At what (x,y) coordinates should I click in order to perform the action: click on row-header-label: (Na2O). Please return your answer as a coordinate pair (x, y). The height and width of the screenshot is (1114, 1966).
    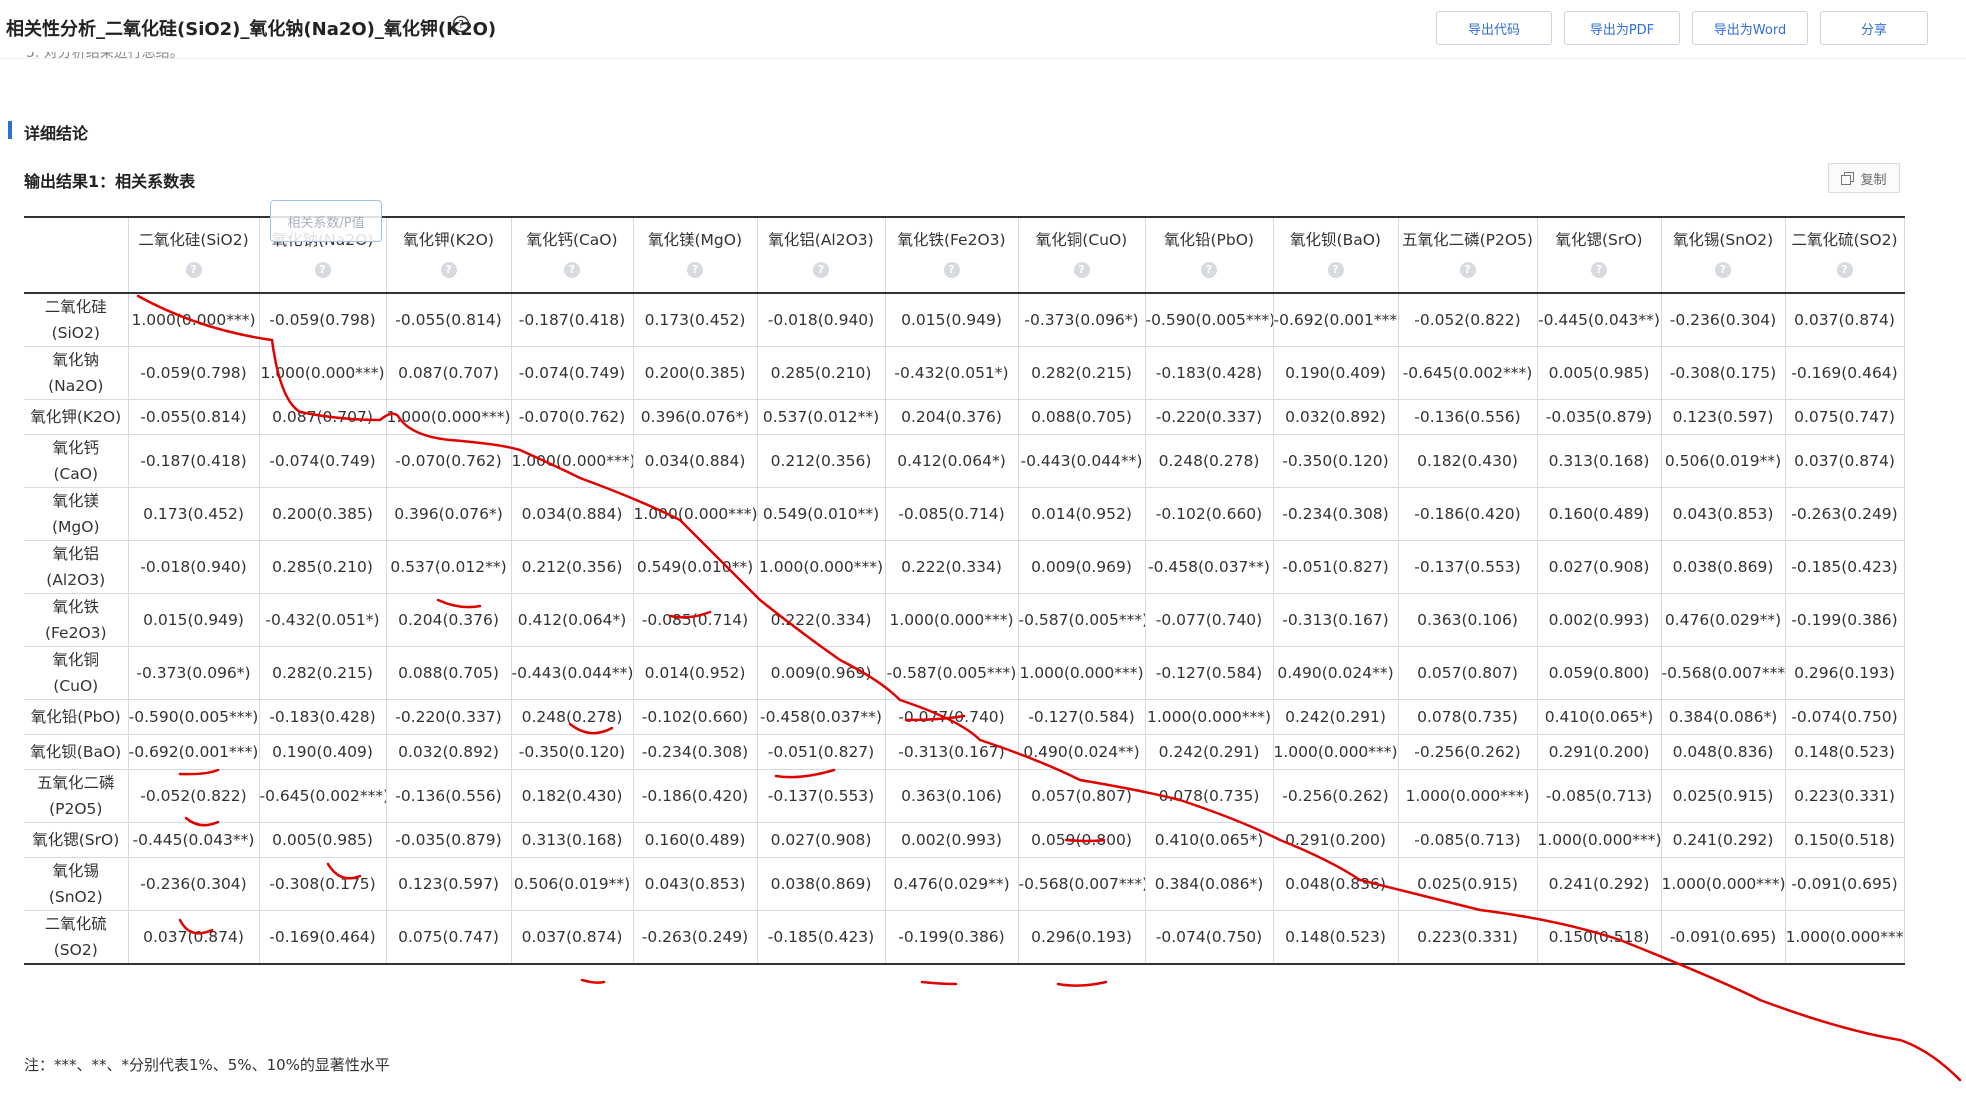
    Looking at the image, I should click on (76, 386).